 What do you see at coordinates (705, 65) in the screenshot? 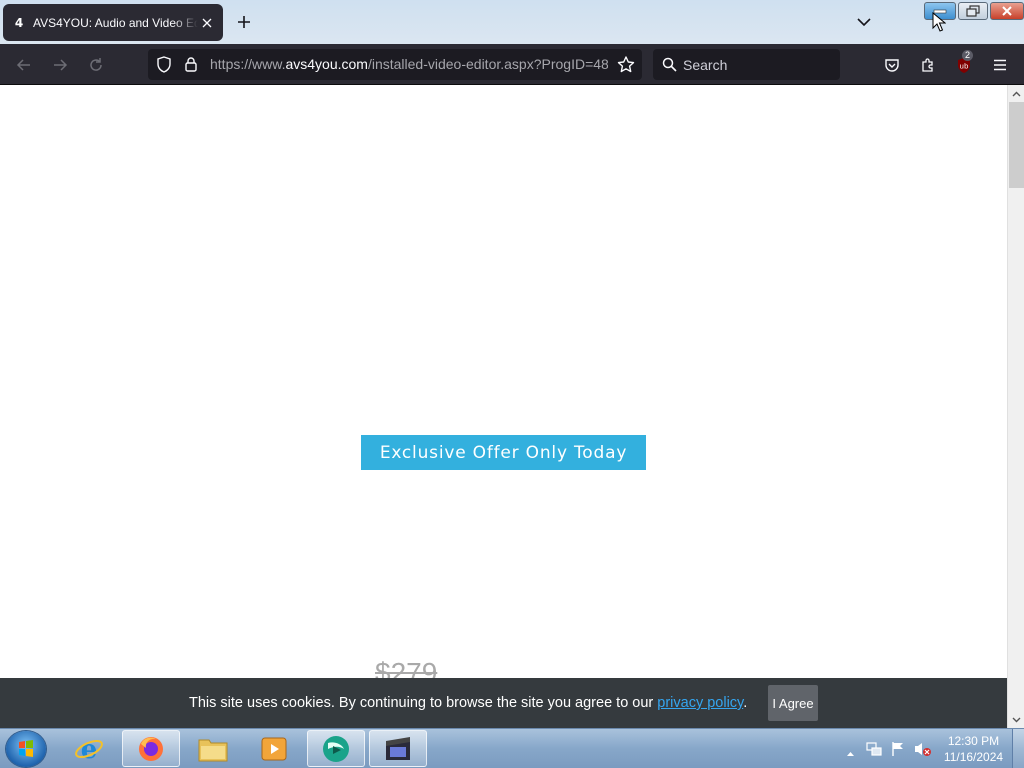
I see `search-input: Search` at bounding box center [705, 65].